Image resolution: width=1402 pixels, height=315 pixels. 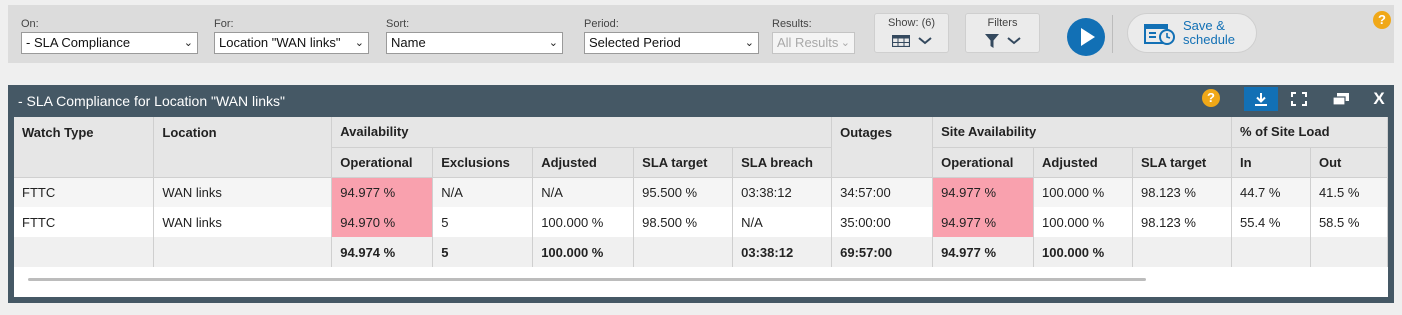 What do you see at coordinates (983, 252) in the screenshot?
I see `total-sa-operational: 94.977 %` at bounding box center [983, 252].